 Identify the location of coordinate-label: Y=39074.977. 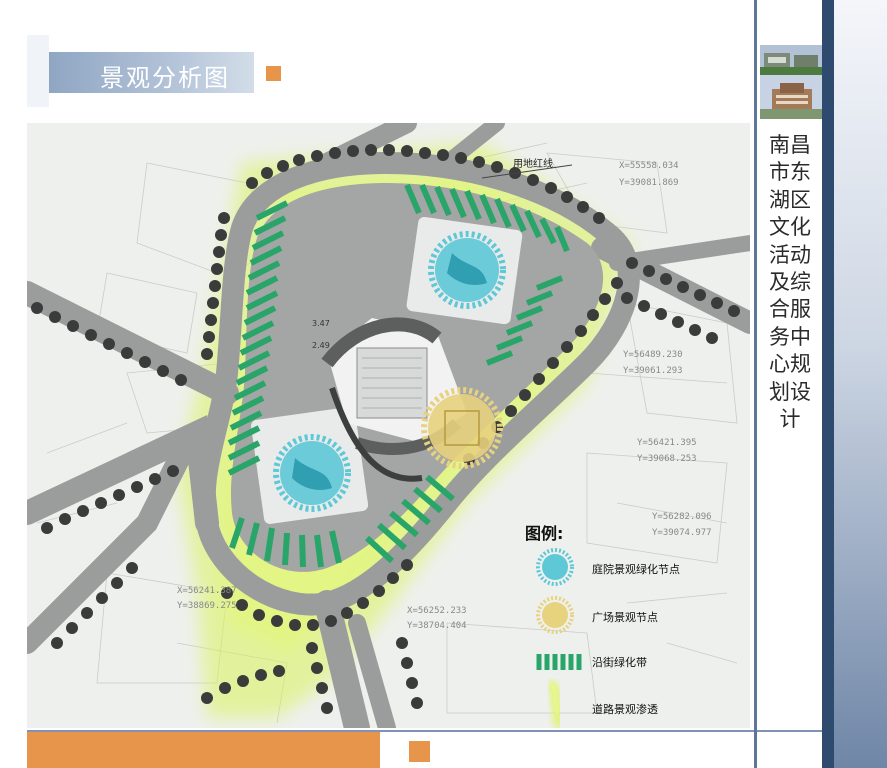
(682, 533).